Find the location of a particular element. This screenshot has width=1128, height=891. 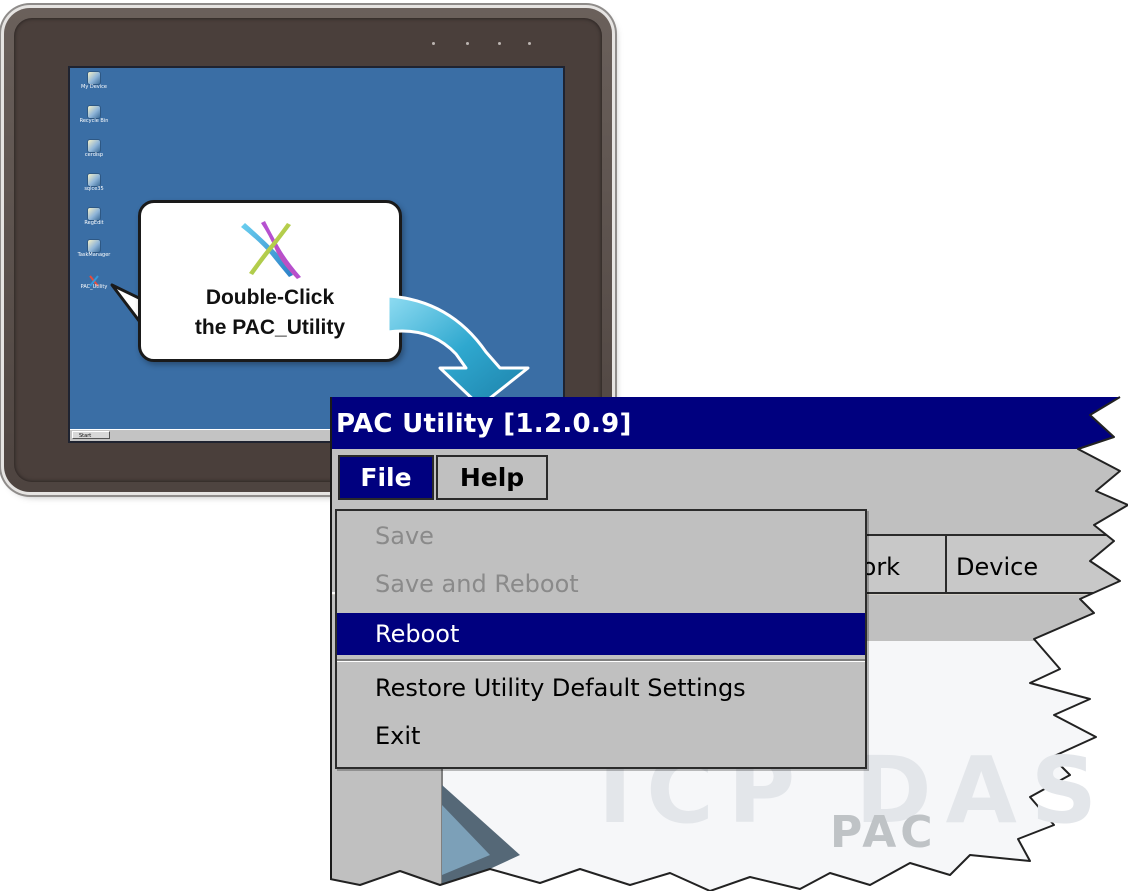

menu-item-exit: Exit is located at coordinates (601, 736).